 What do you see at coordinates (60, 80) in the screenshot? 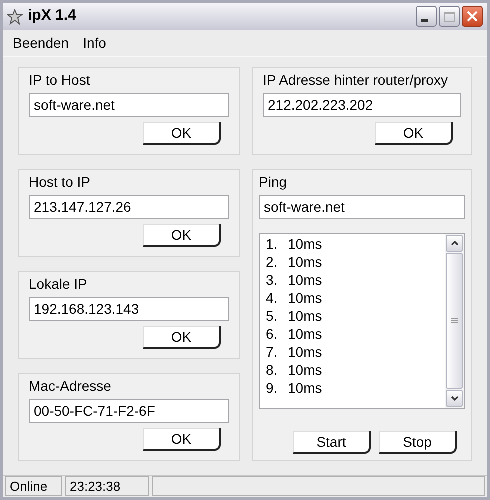
I see `group-title: IP to Host` at bounding box center [60, 80].